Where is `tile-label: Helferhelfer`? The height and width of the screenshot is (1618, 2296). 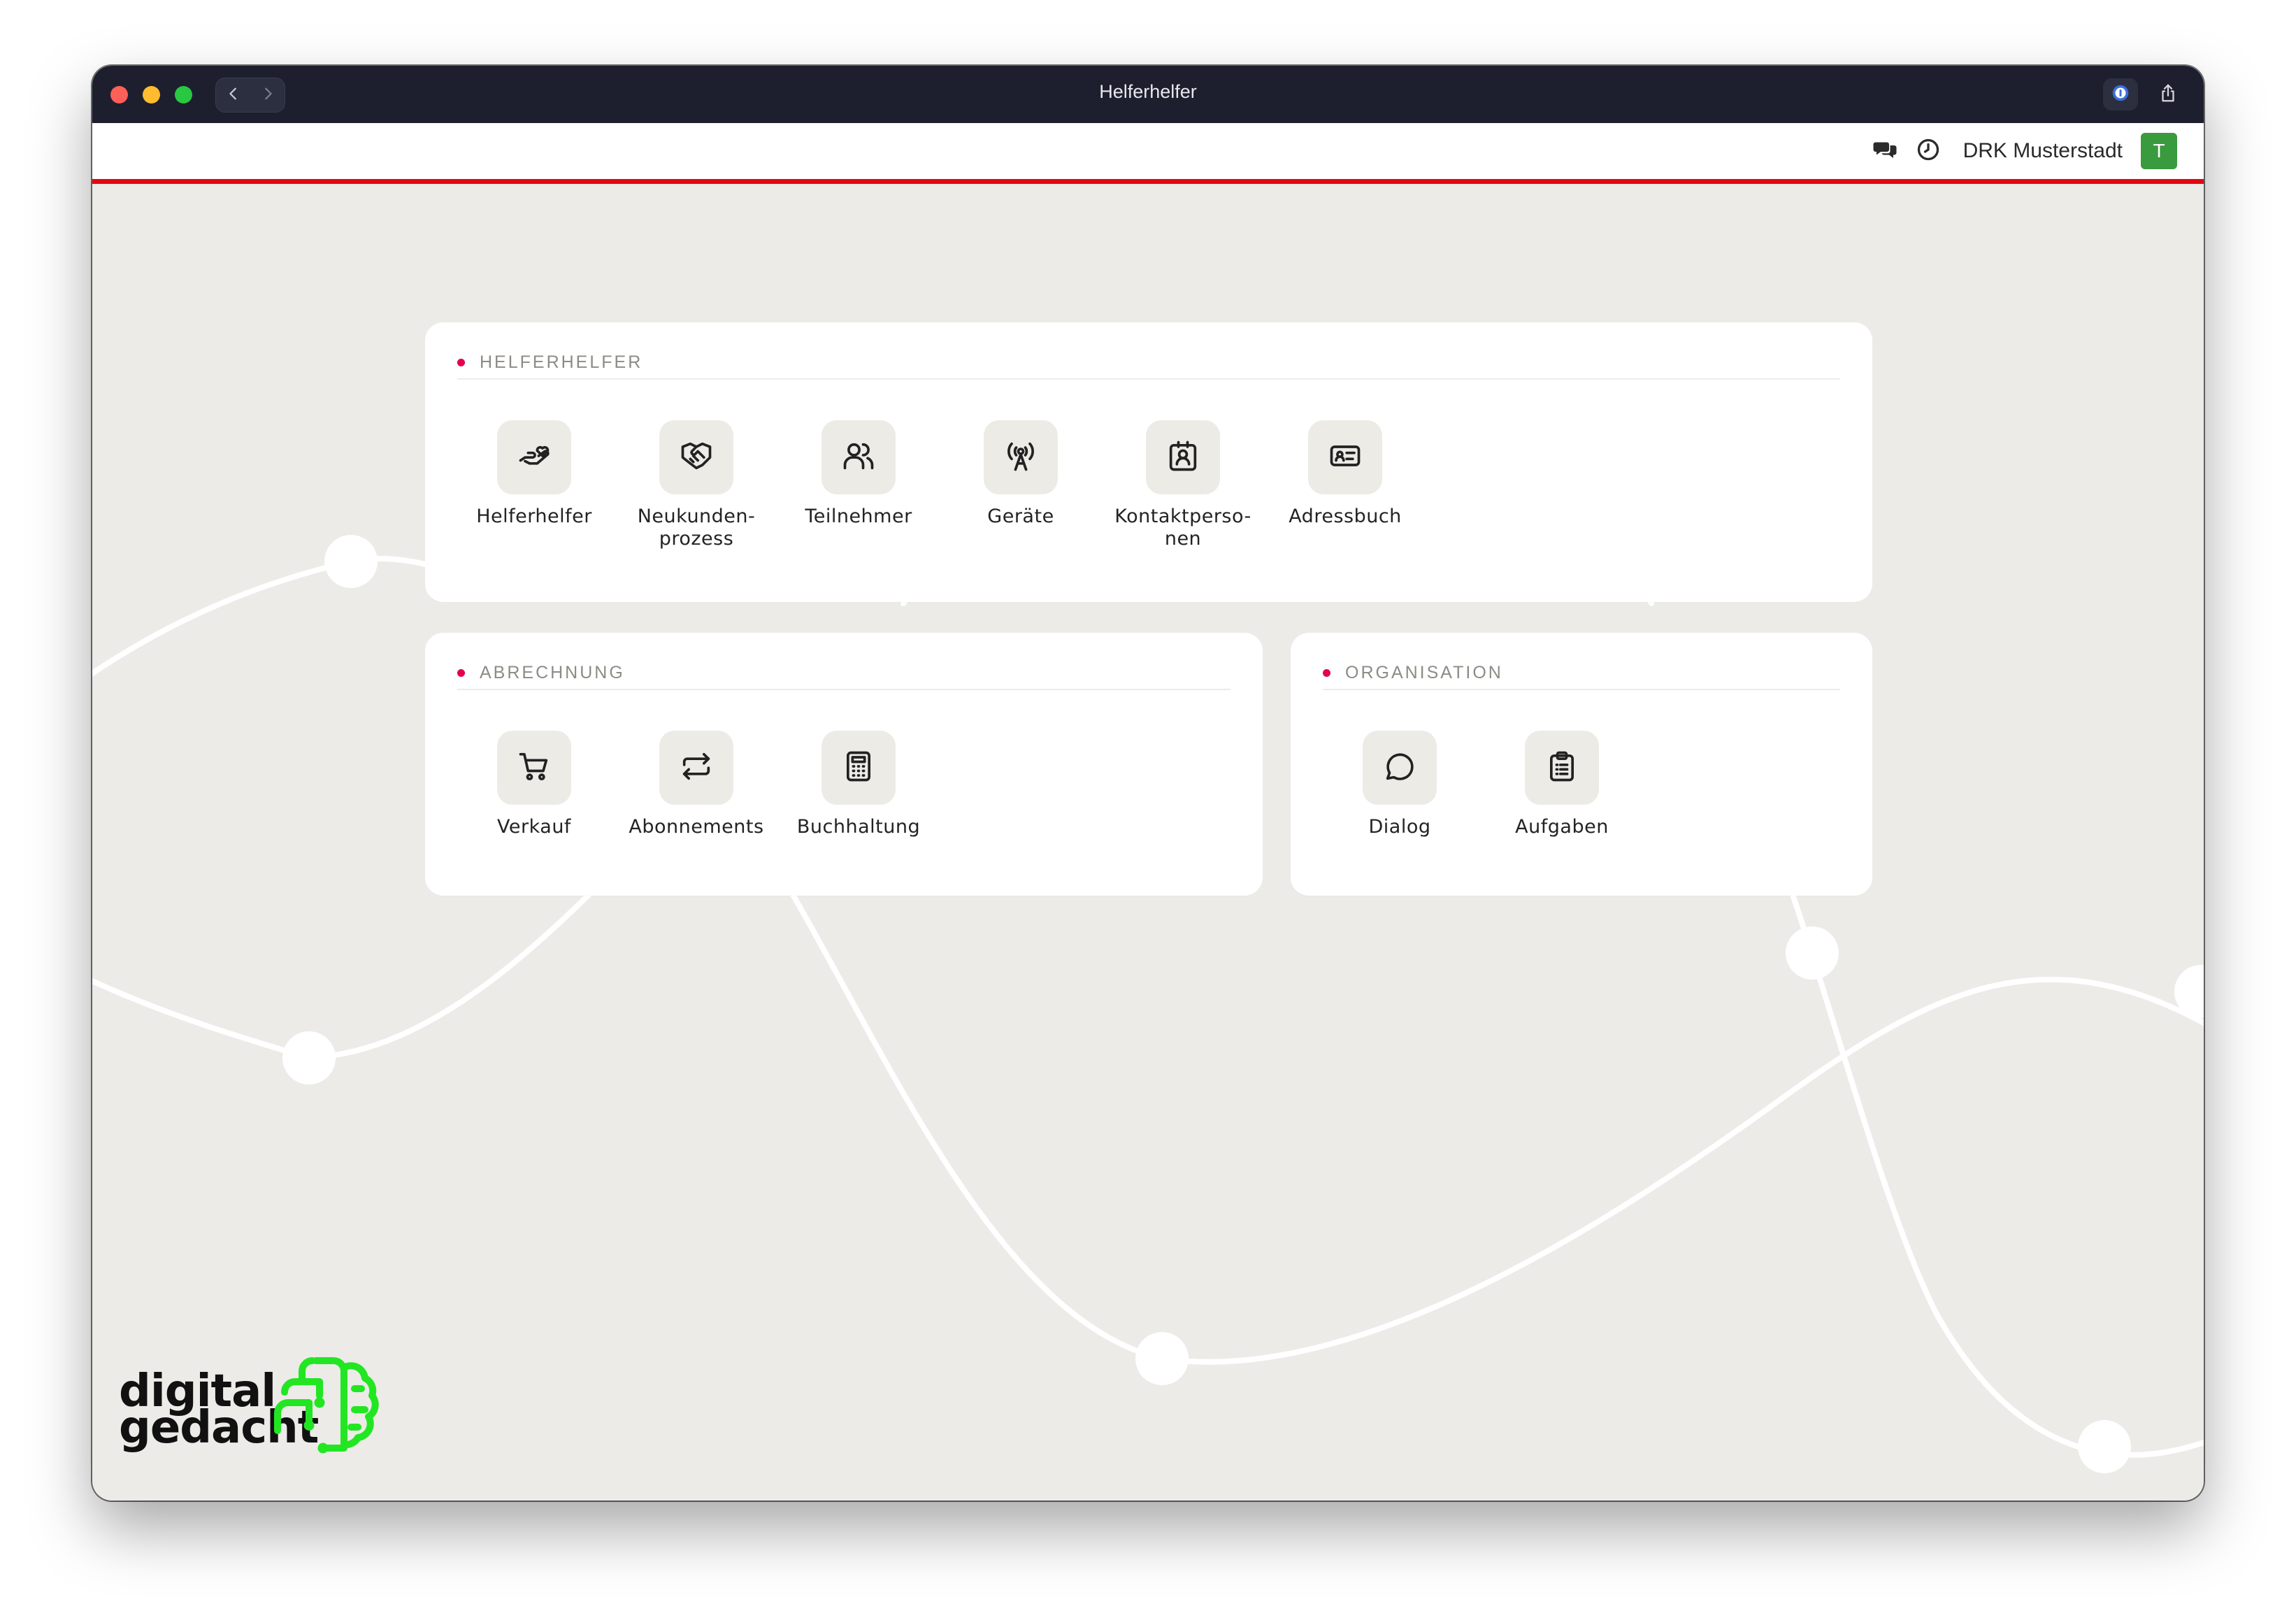 tile-label: Helferhelfer is located at coordinates (534, 516).